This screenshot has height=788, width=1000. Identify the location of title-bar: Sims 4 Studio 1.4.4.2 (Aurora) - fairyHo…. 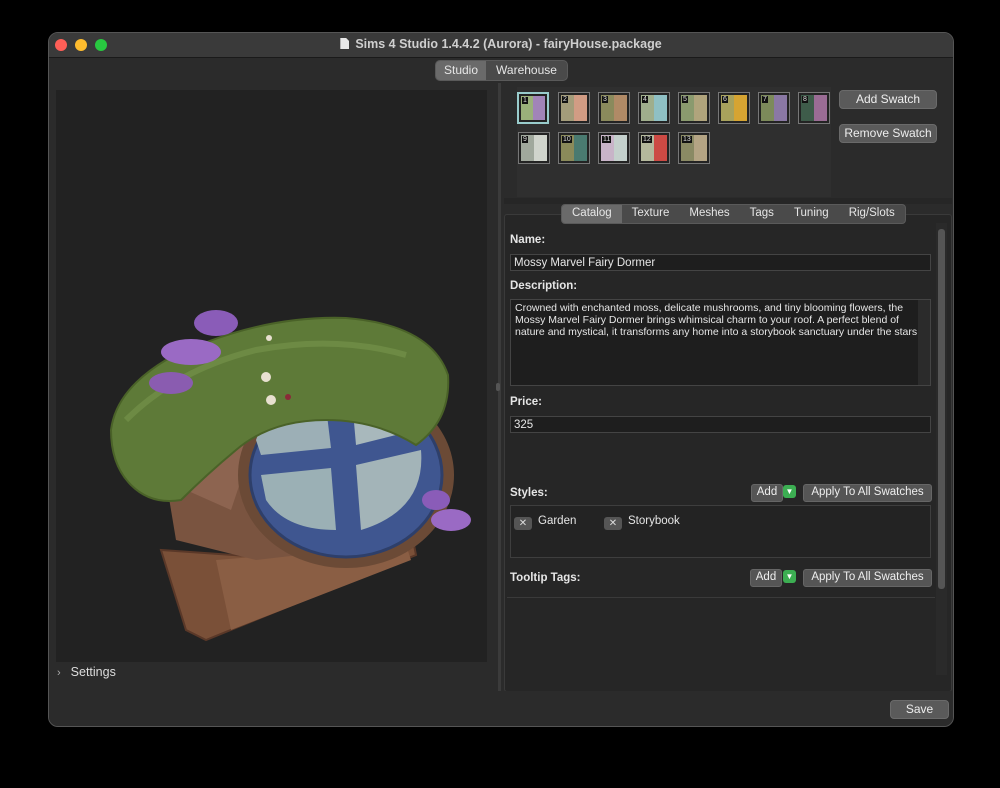
(501, 45).